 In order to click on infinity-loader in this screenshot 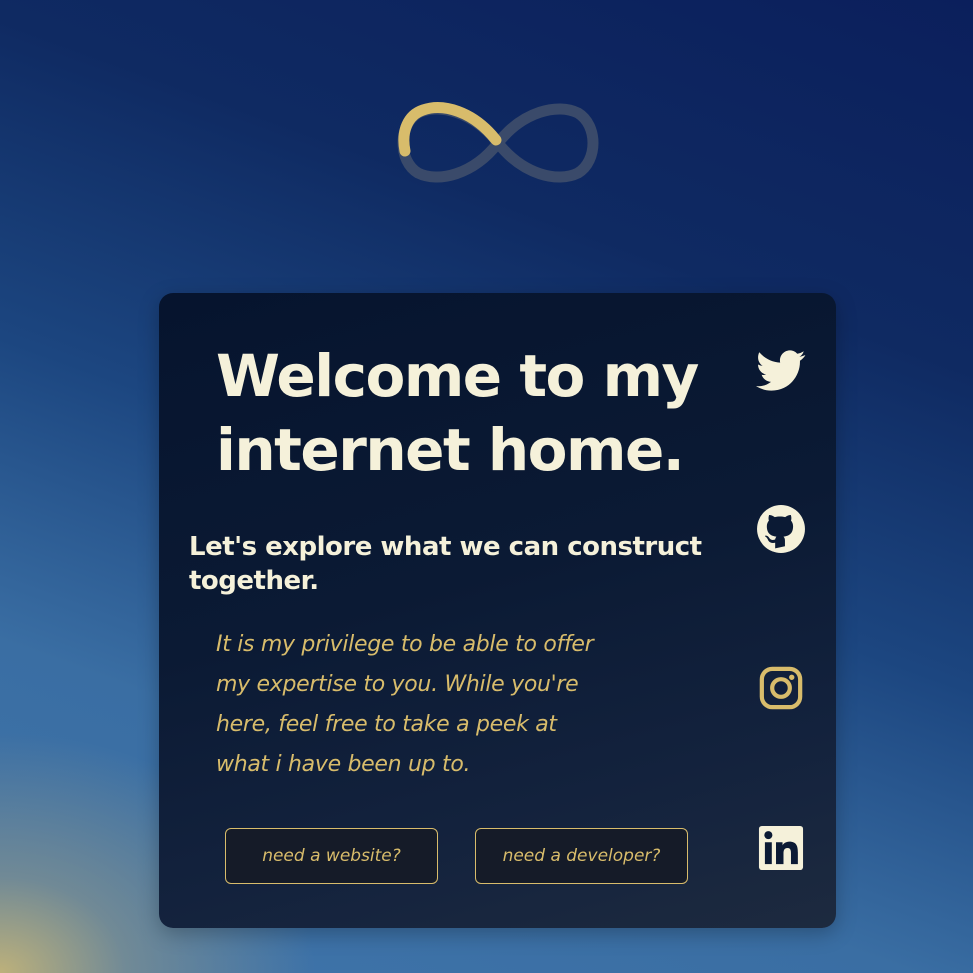, I will do `click(498, 143)`.